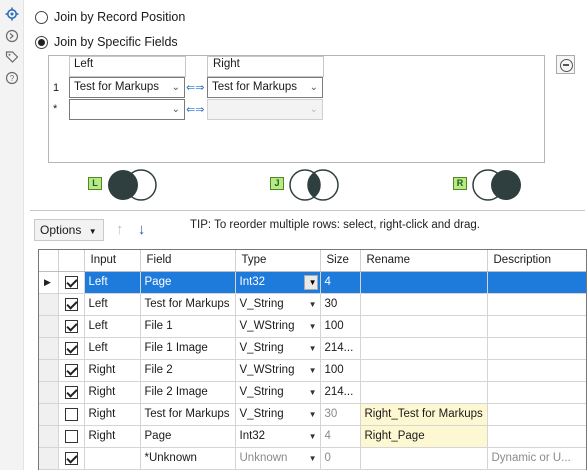 The height and width of the screenshot is (470, 588). I want to click on options-button: Options ▼, so click(69, 229).